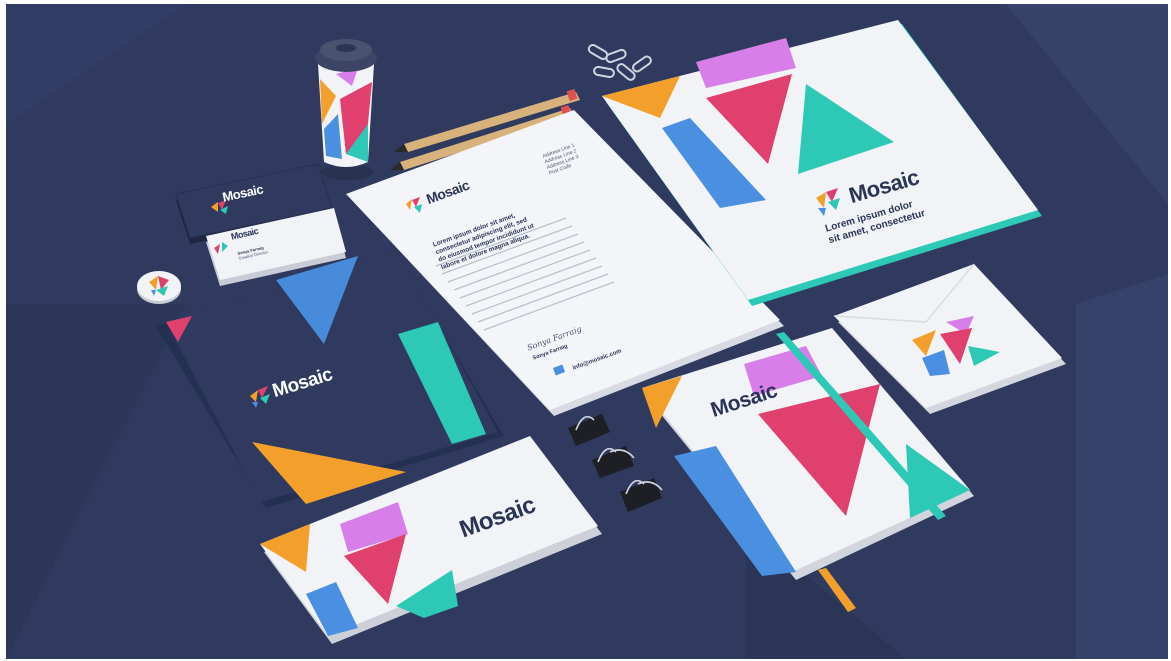 The width and height of the screenshot is (1171, 661). Describe the element at coordinates (346, 109) in the screenshot. I see `coffee-cup` at that location.